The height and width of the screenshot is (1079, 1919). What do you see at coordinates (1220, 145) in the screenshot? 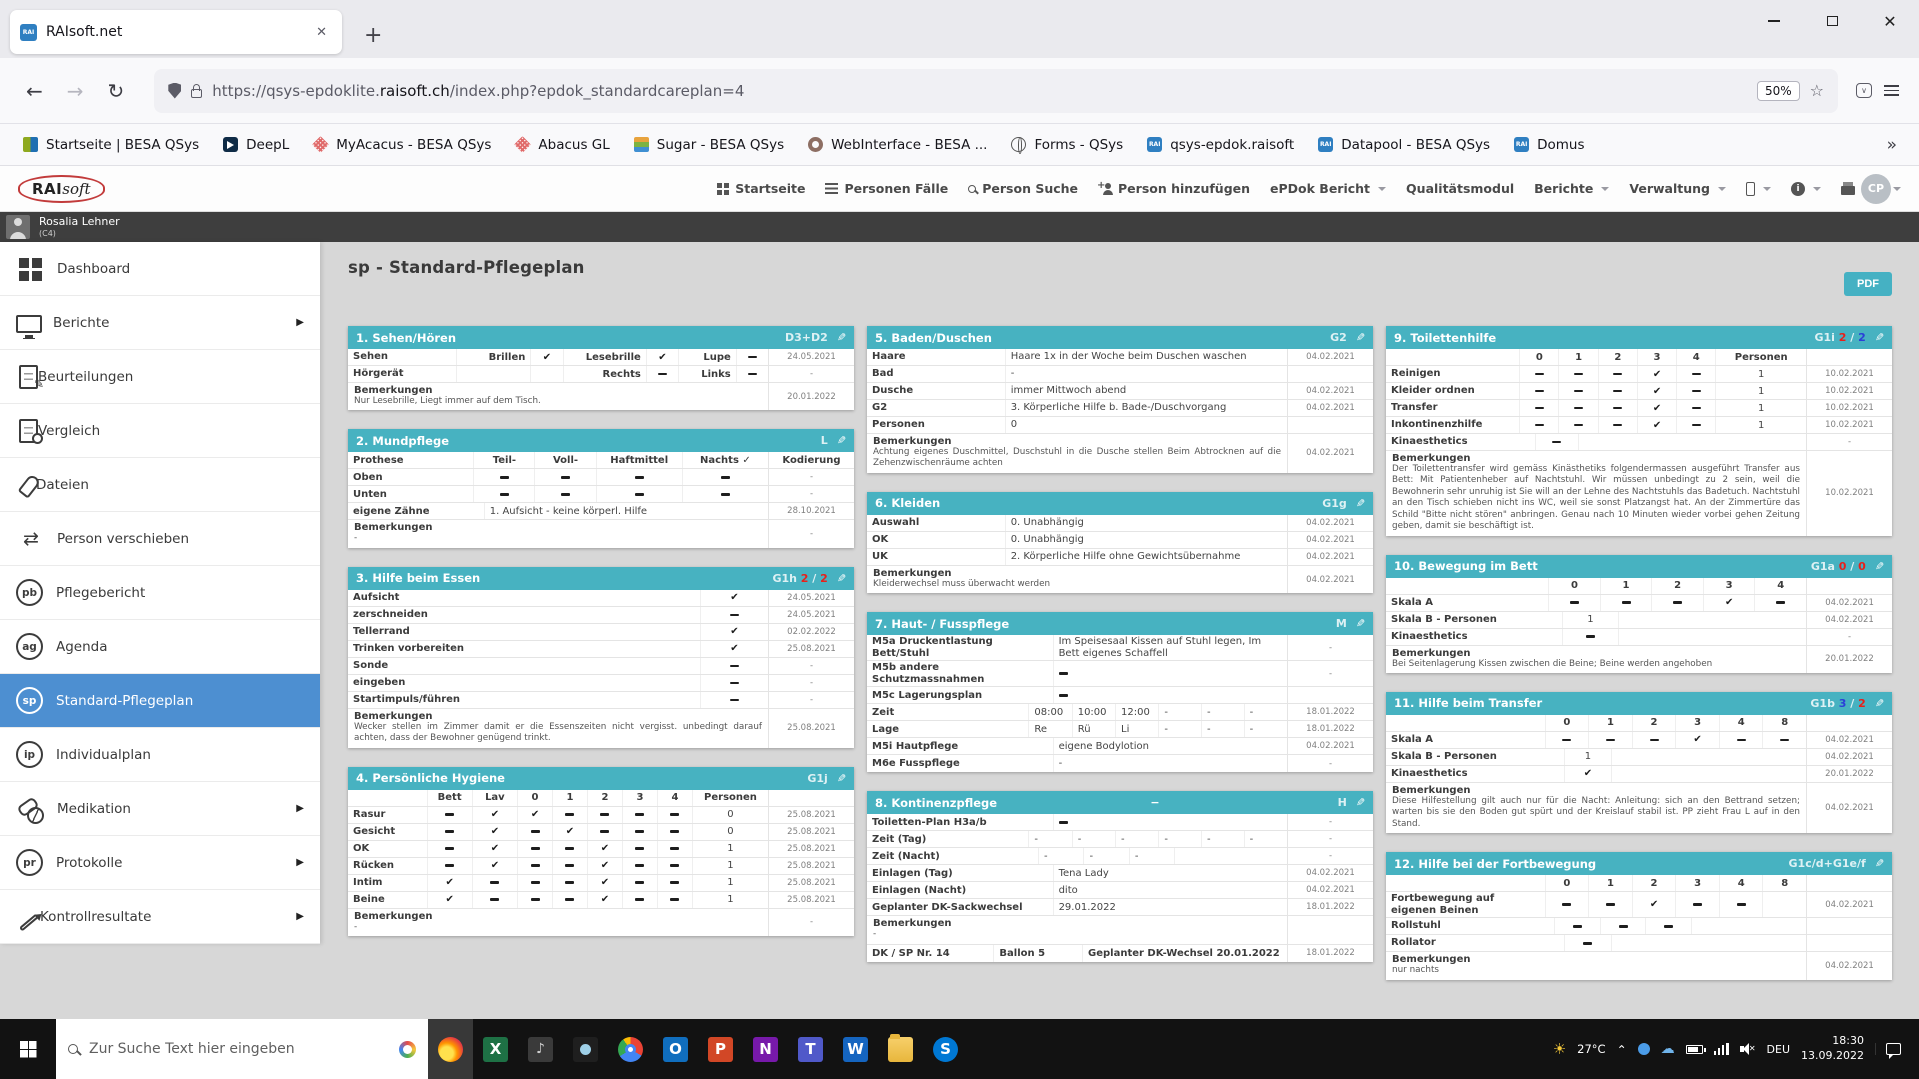
I see `bookmark-item-qsys-epdok-raisoft: qsys-epdok.raisoft` at bounding box center [1220, 145].